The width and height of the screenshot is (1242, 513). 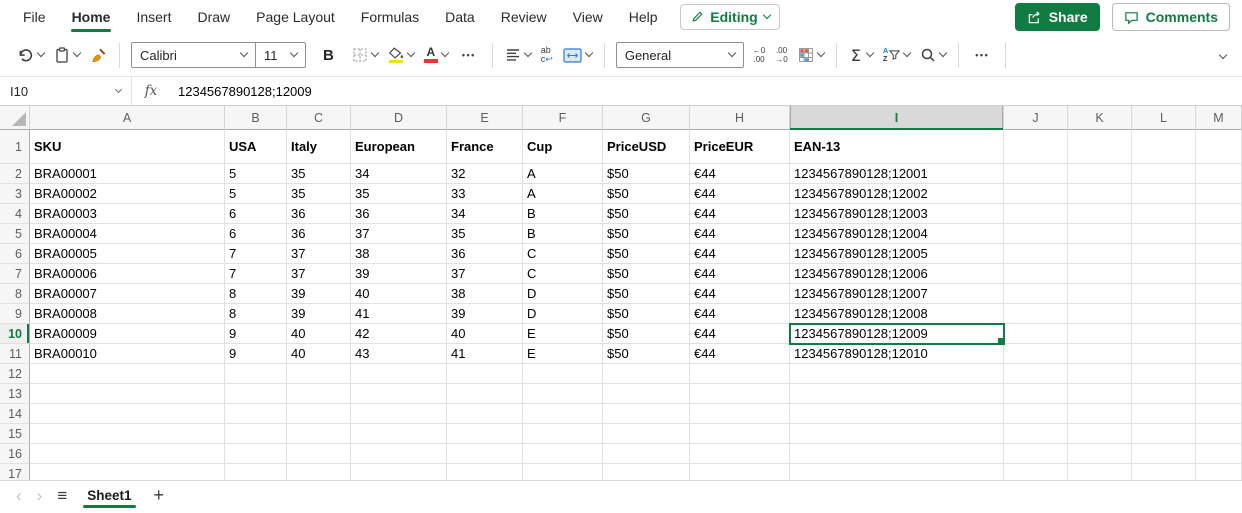 What do you see at coordinates (811, 55) in the screenshot?
I see `format-as-table-button` at bounding box center [811, 55].